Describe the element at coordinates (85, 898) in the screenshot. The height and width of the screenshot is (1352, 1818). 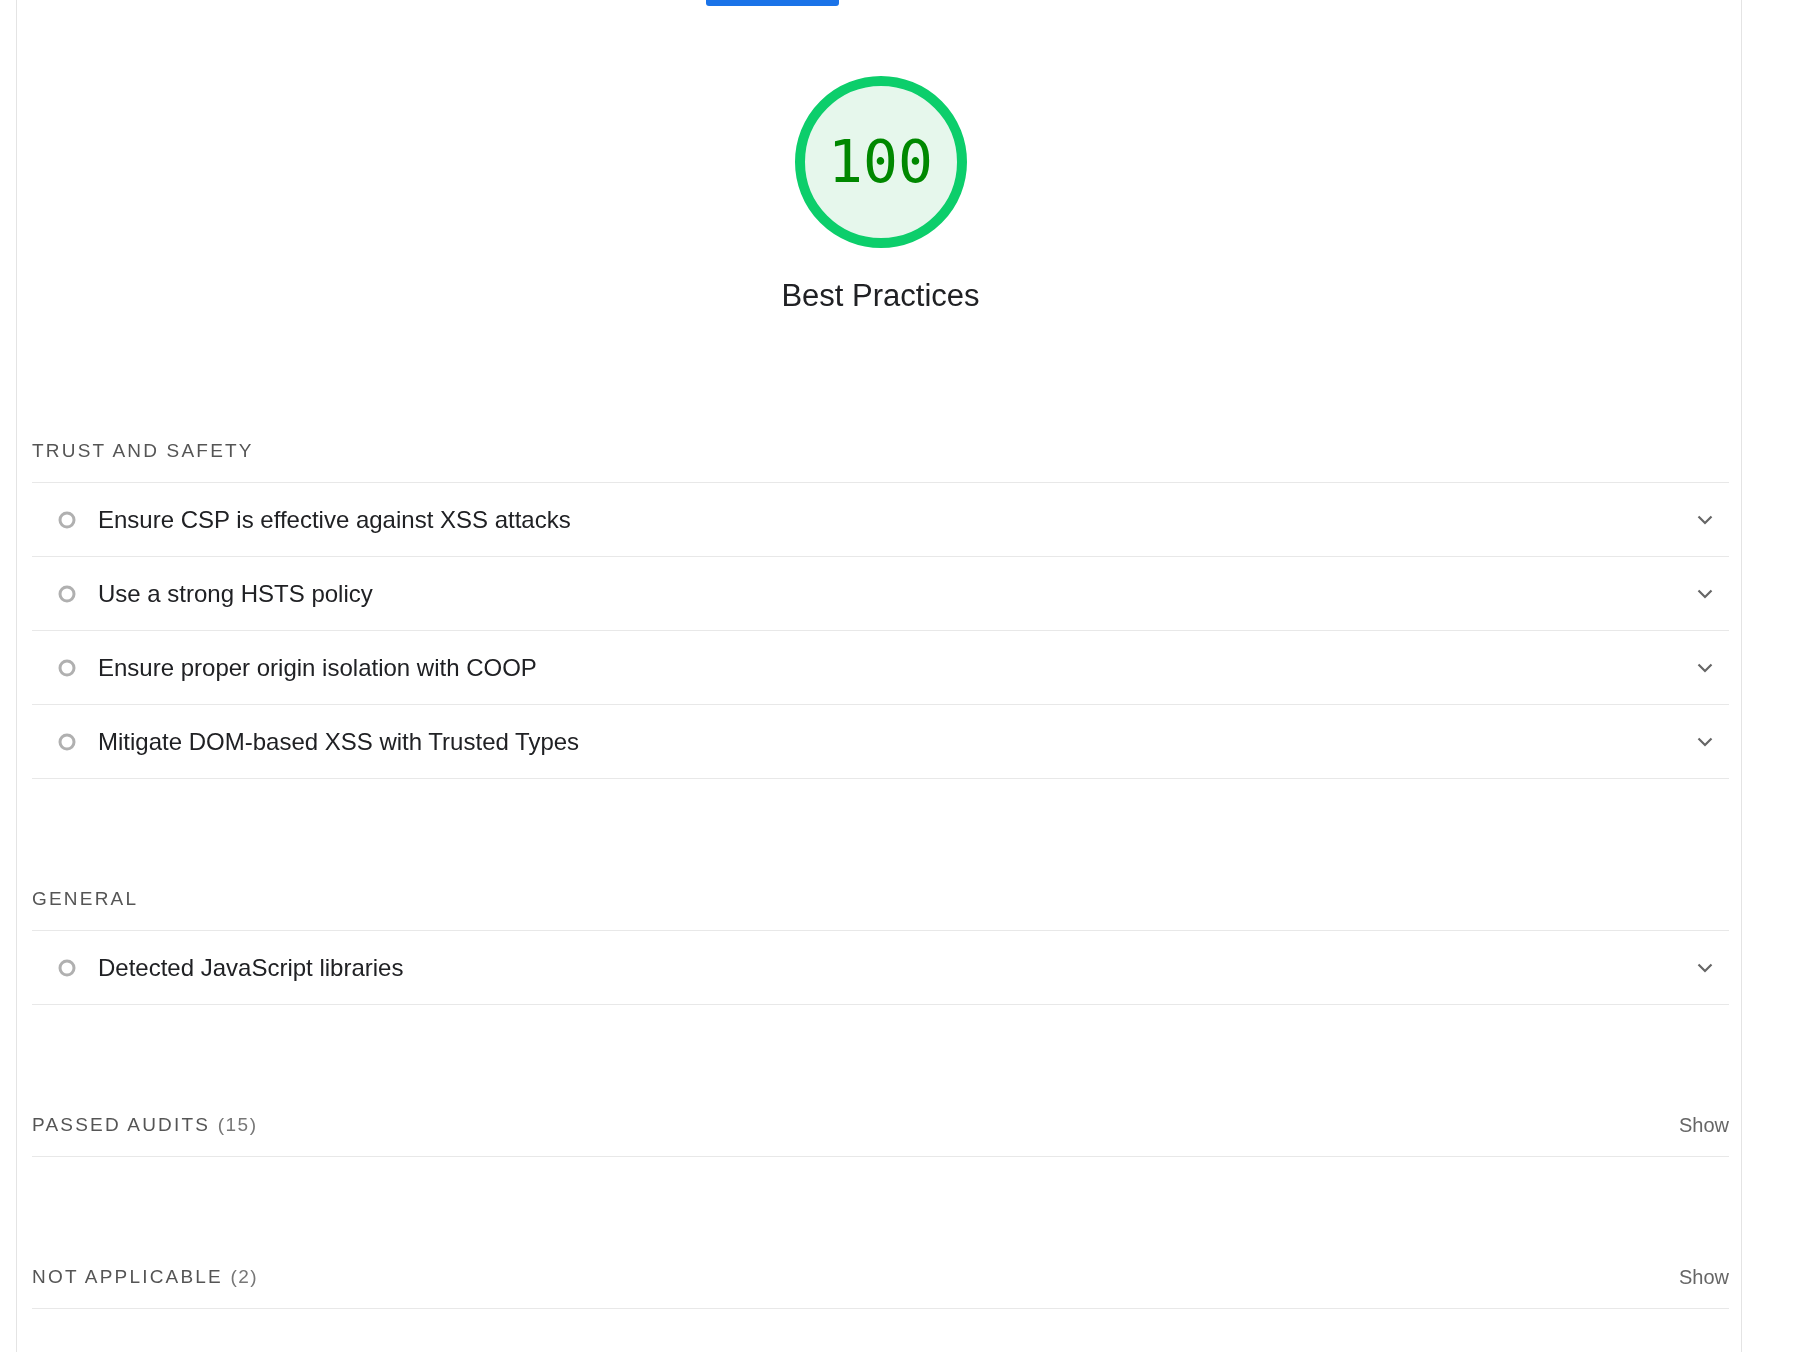
I see `section-title: GENERAL` at that location.